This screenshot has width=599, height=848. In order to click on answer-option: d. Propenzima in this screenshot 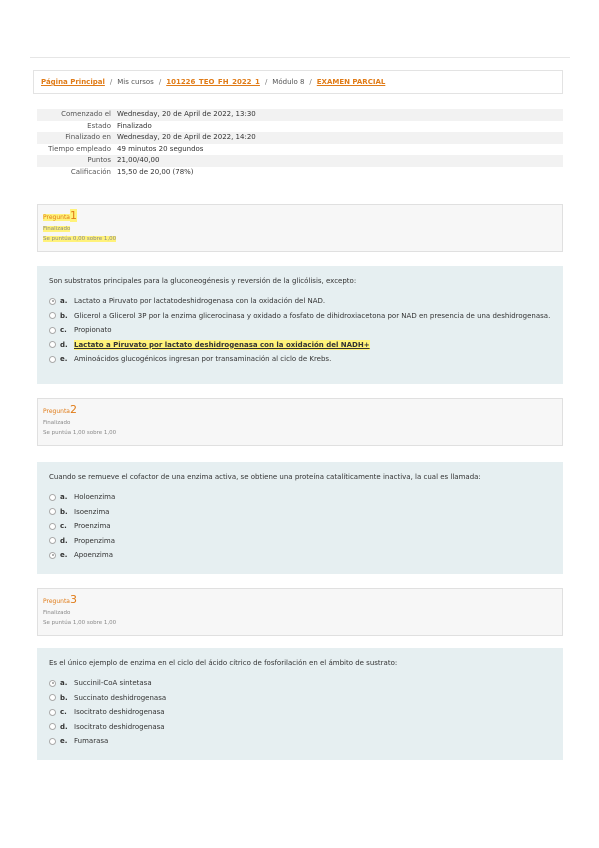, I will do `click(300, 541)`.